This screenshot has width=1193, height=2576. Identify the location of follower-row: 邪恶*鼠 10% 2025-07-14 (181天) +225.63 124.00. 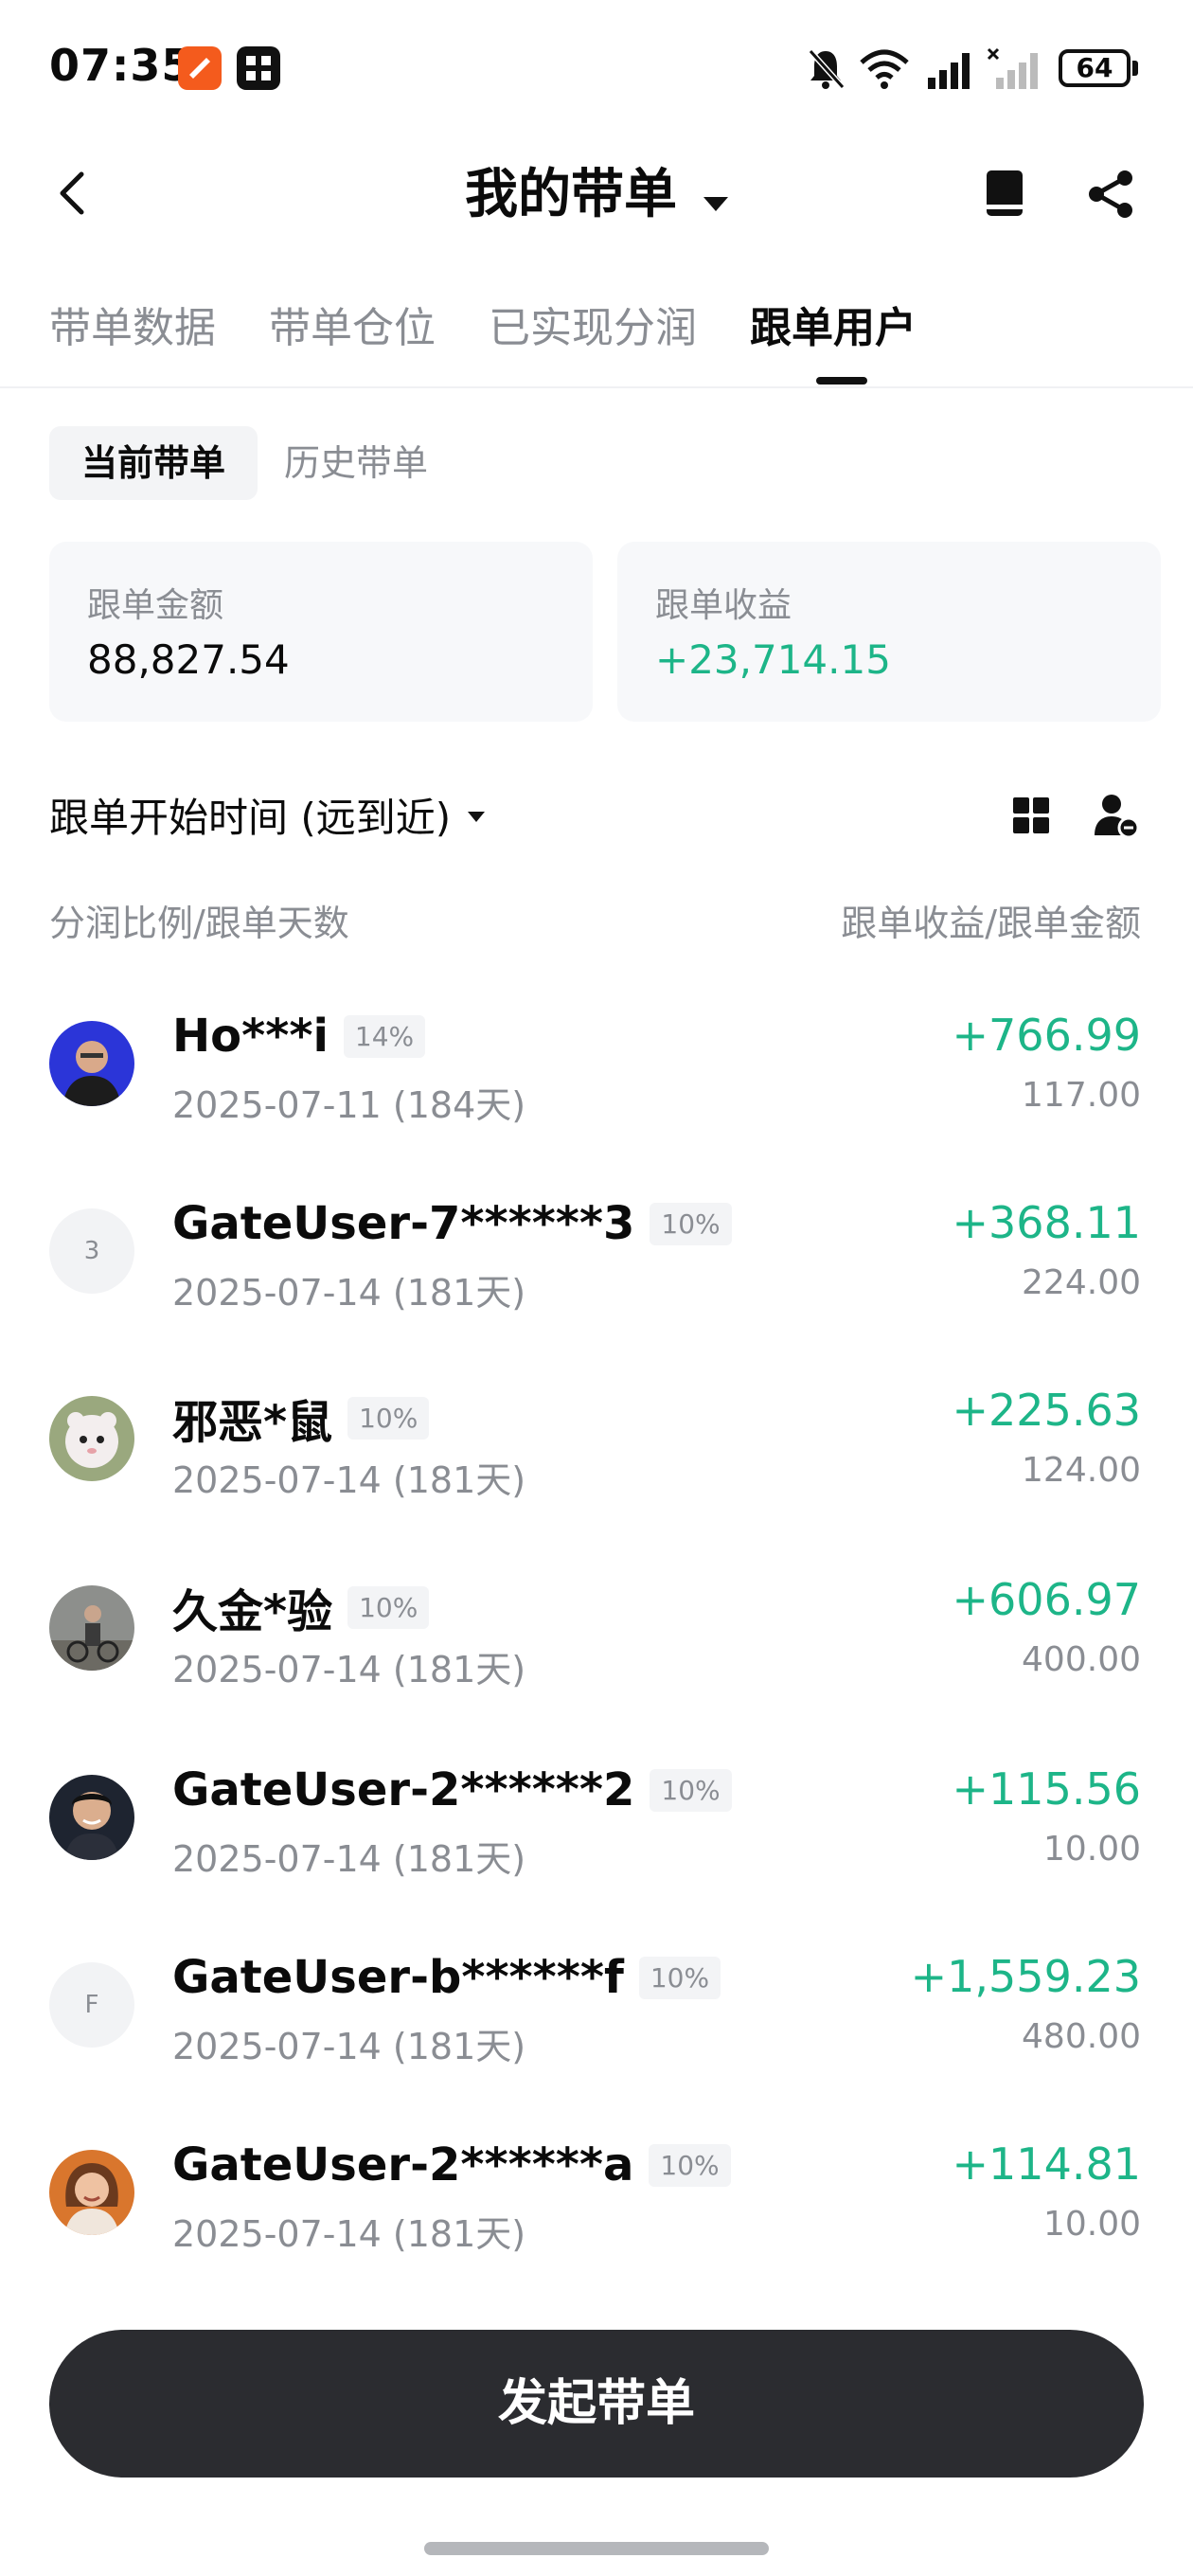
(596, 1441).